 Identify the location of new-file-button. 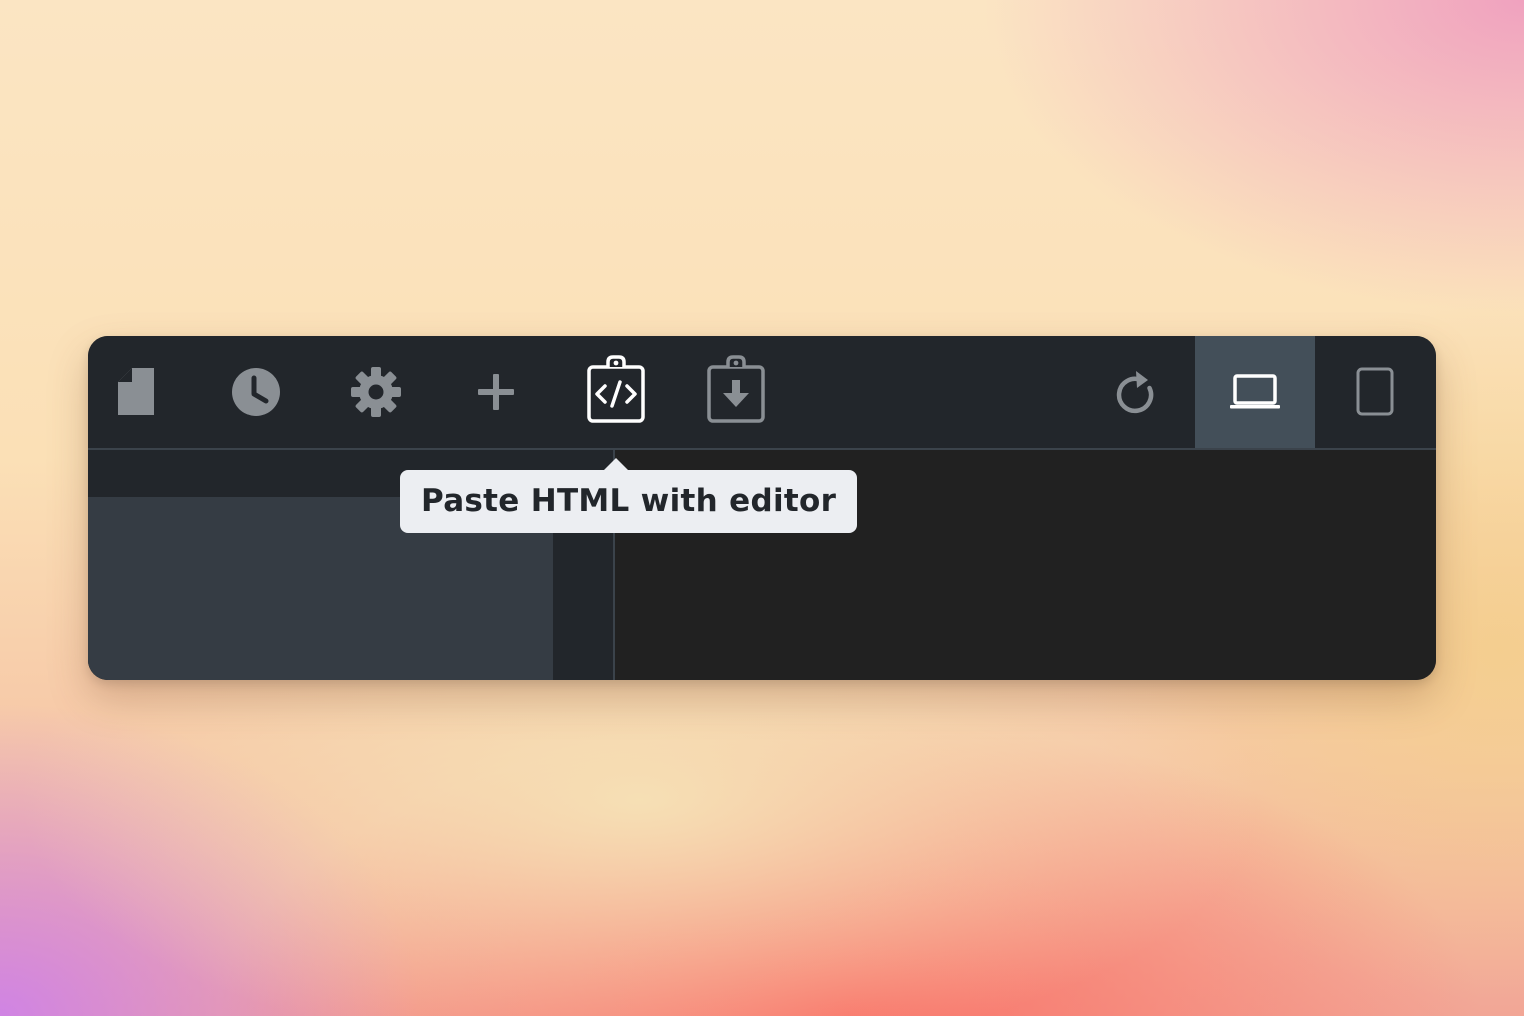
(148, 392).